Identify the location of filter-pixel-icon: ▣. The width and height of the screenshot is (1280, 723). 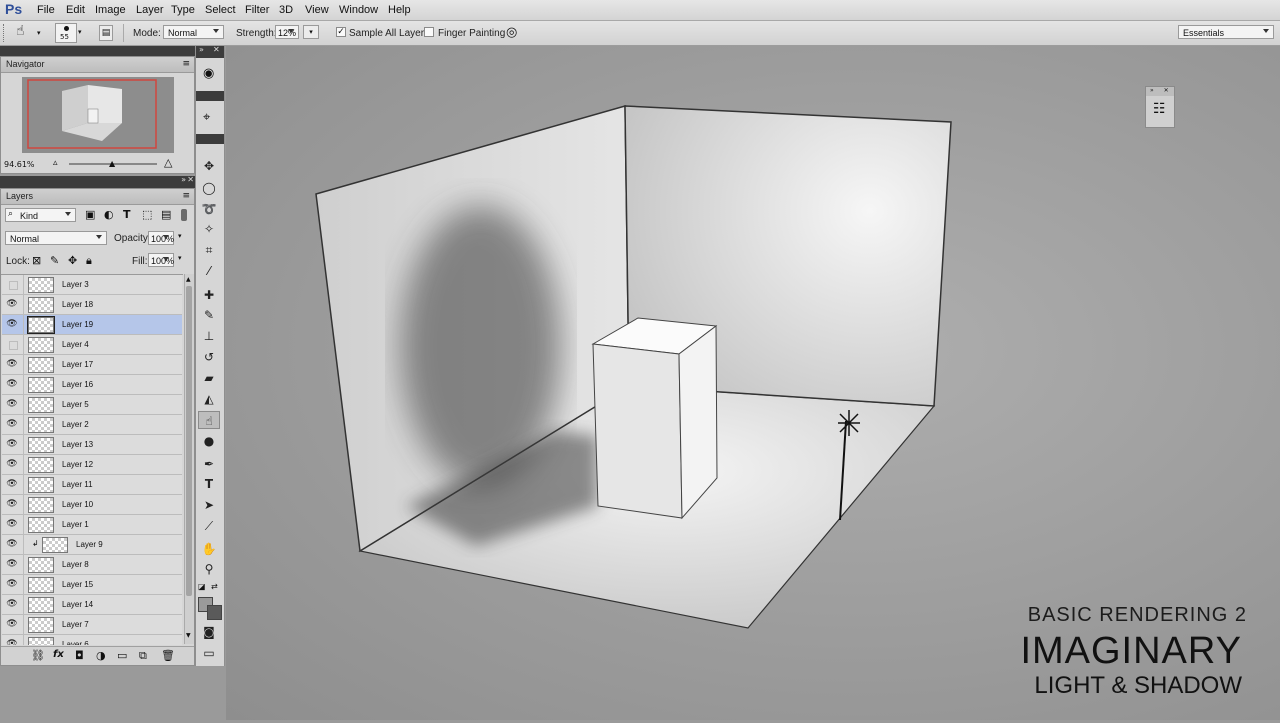
(90, 214).